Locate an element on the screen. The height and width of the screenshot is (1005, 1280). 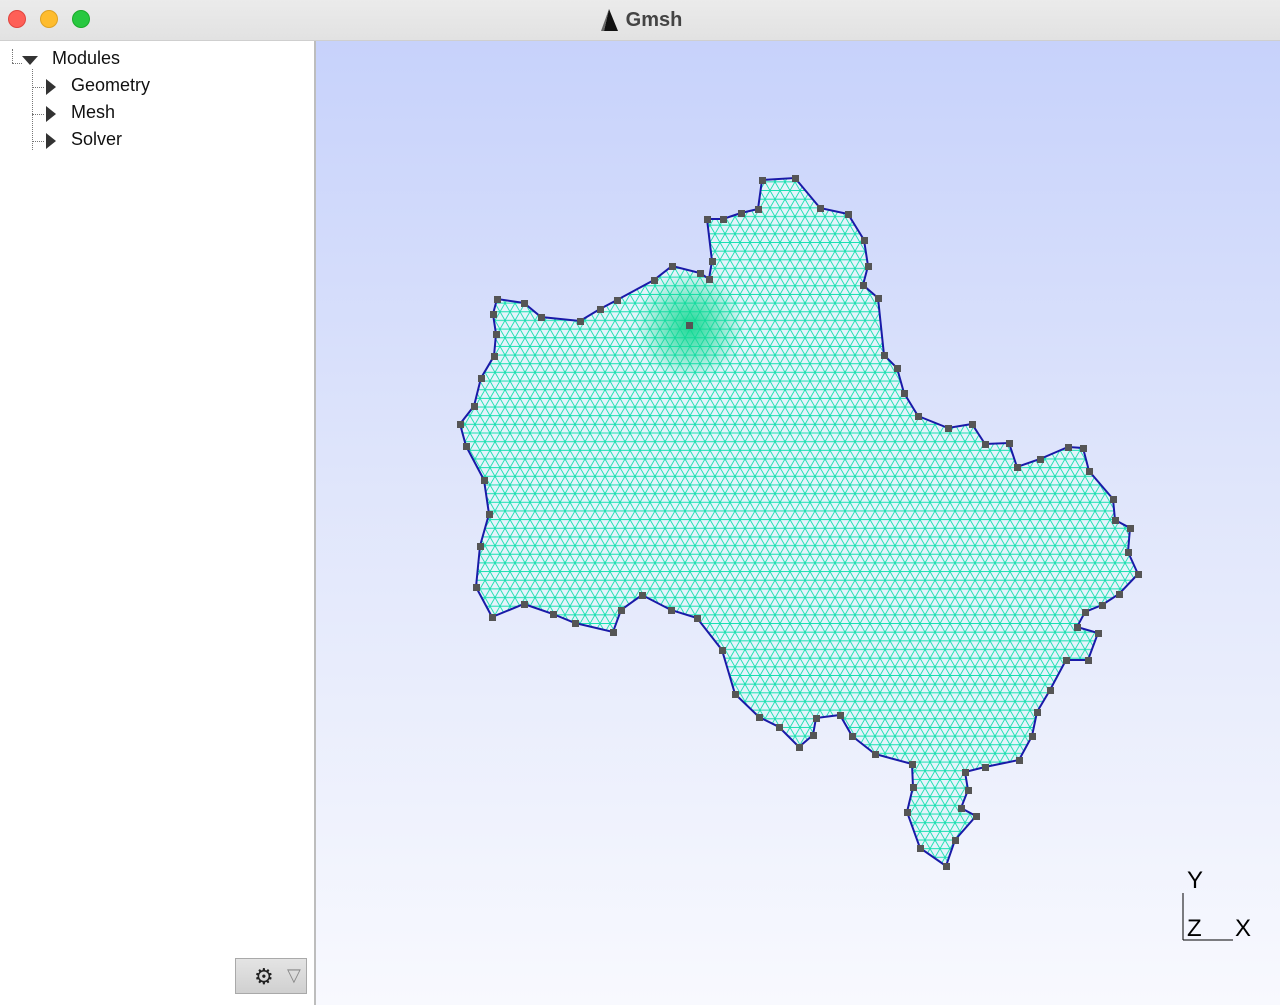
axes-gizmo is located at coordinates (1207, 917).